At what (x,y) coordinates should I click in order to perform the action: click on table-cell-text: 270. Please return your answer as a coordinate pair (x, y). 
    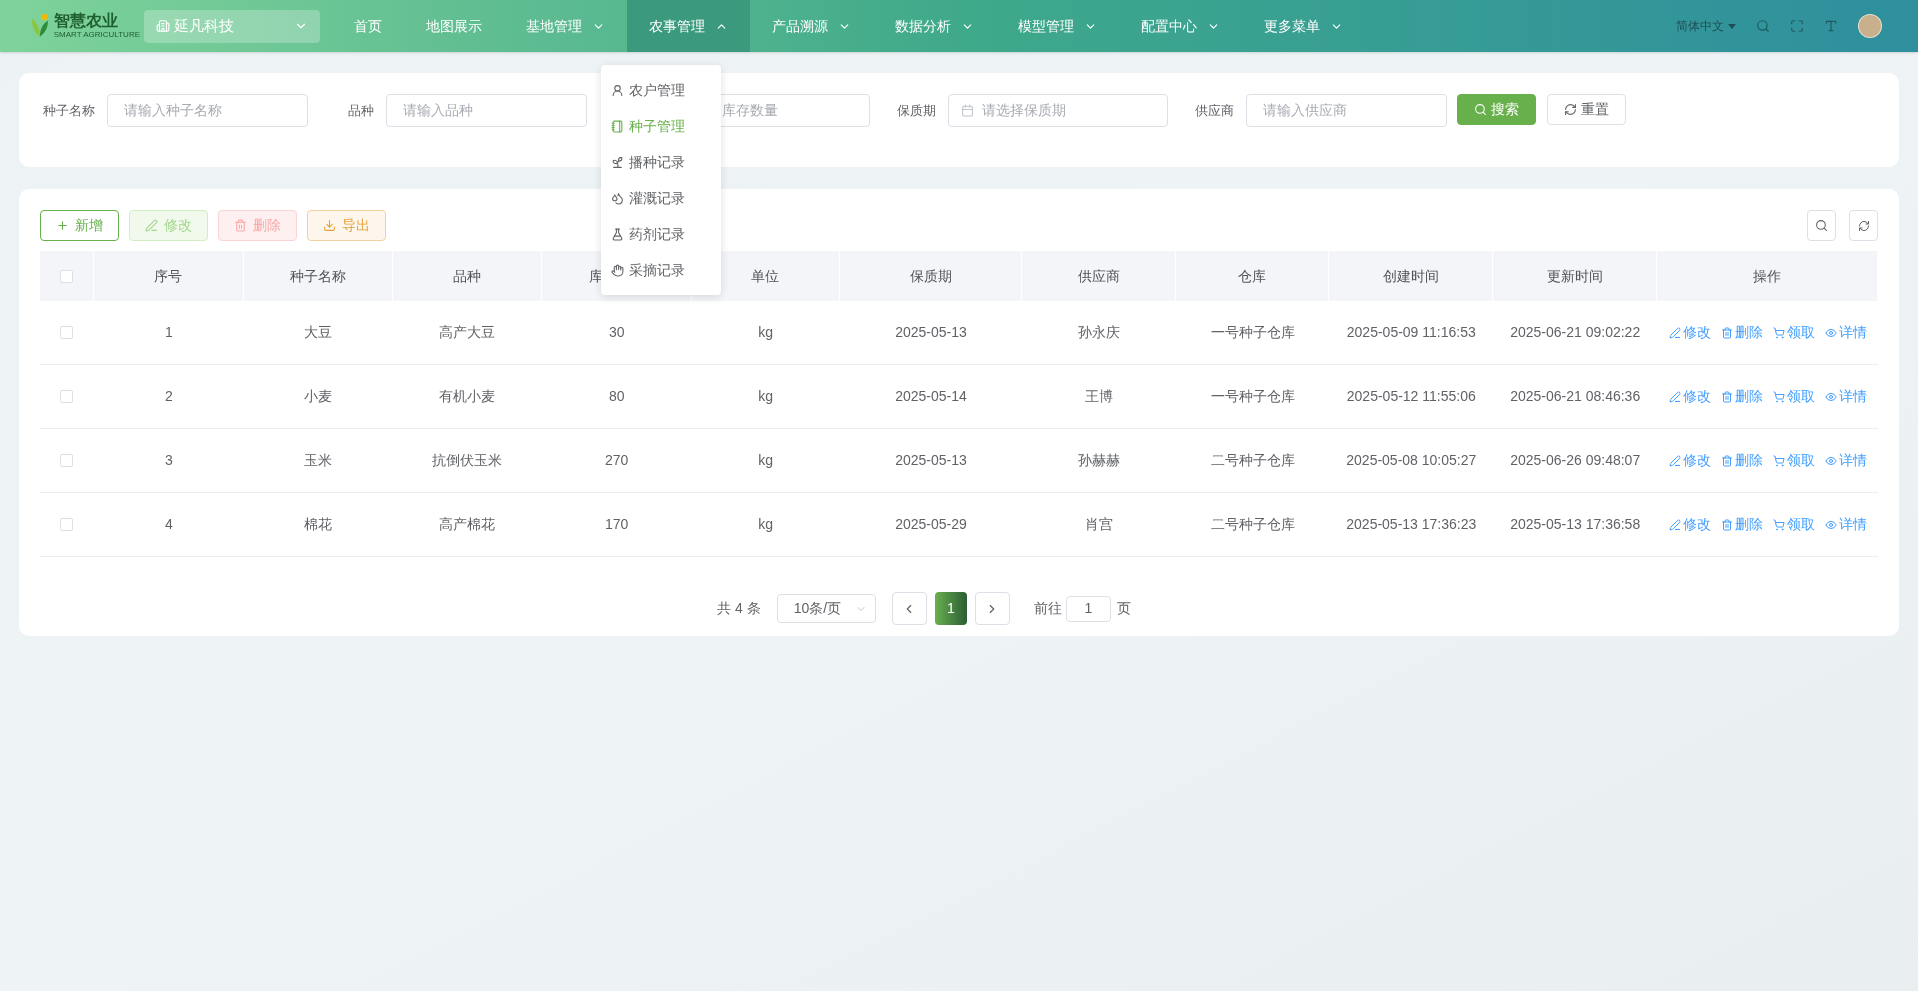
    Looking at the image, I should click on (617, 460).